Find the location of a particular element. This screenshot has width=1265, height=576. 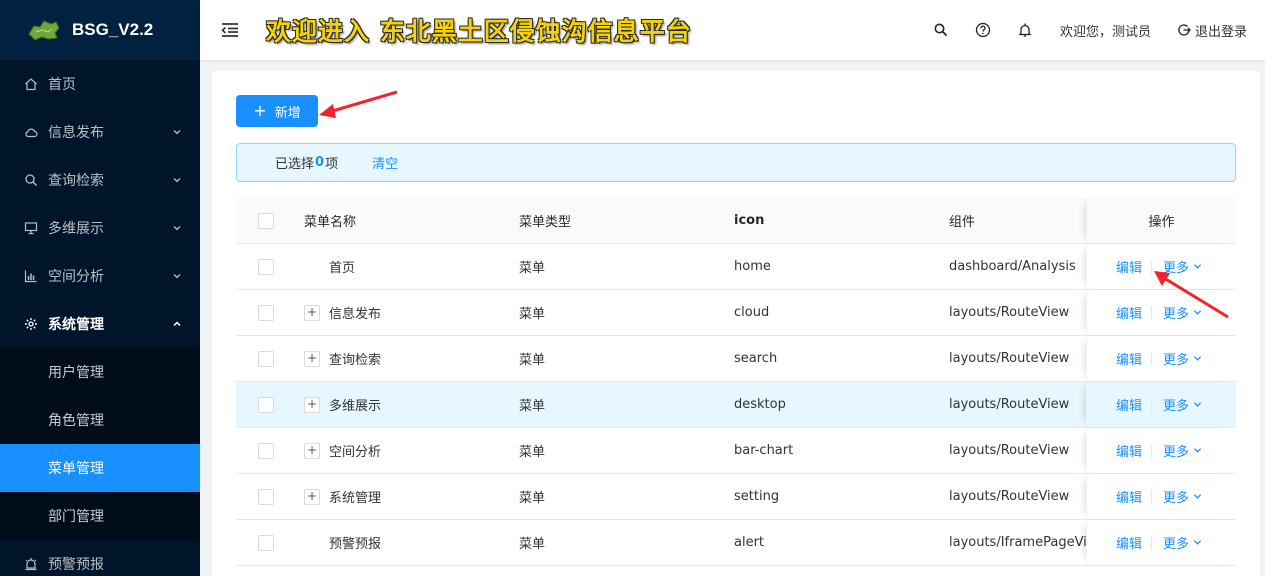

cloud-icon is located at coordinates (31, 132).